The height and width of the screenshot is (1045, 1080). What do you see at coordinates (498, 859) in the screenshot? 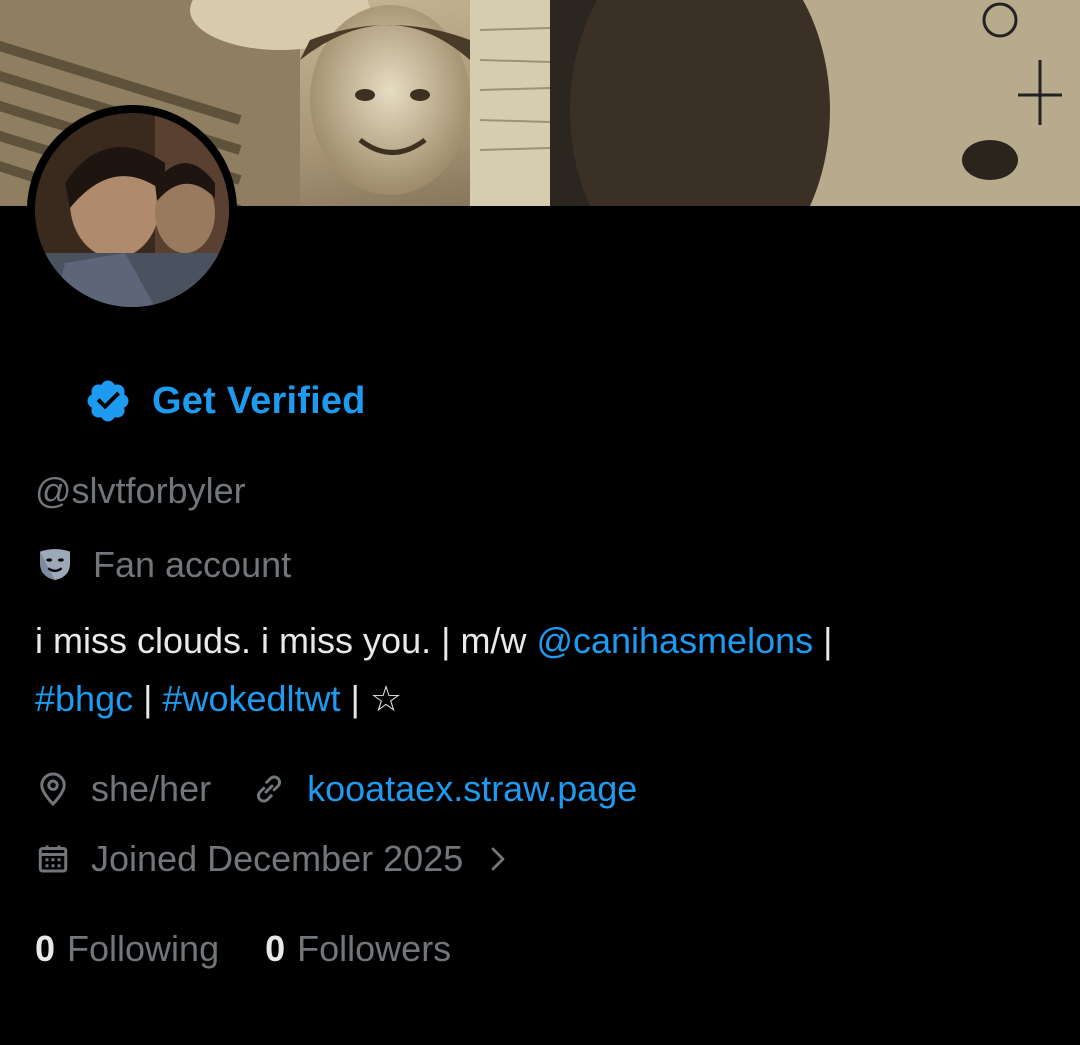
I see `chevron-right-icon` at bounding box center [498, 859].